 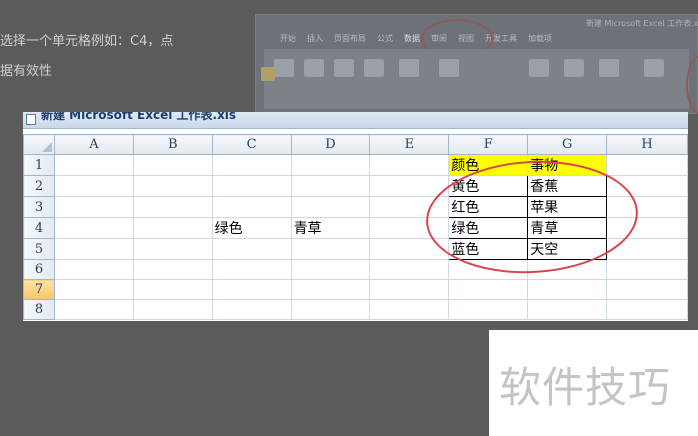 What do you see at coordinates (93, 186) in the screenshot?
I see `cell-a2` at bounding box center [93, 186].